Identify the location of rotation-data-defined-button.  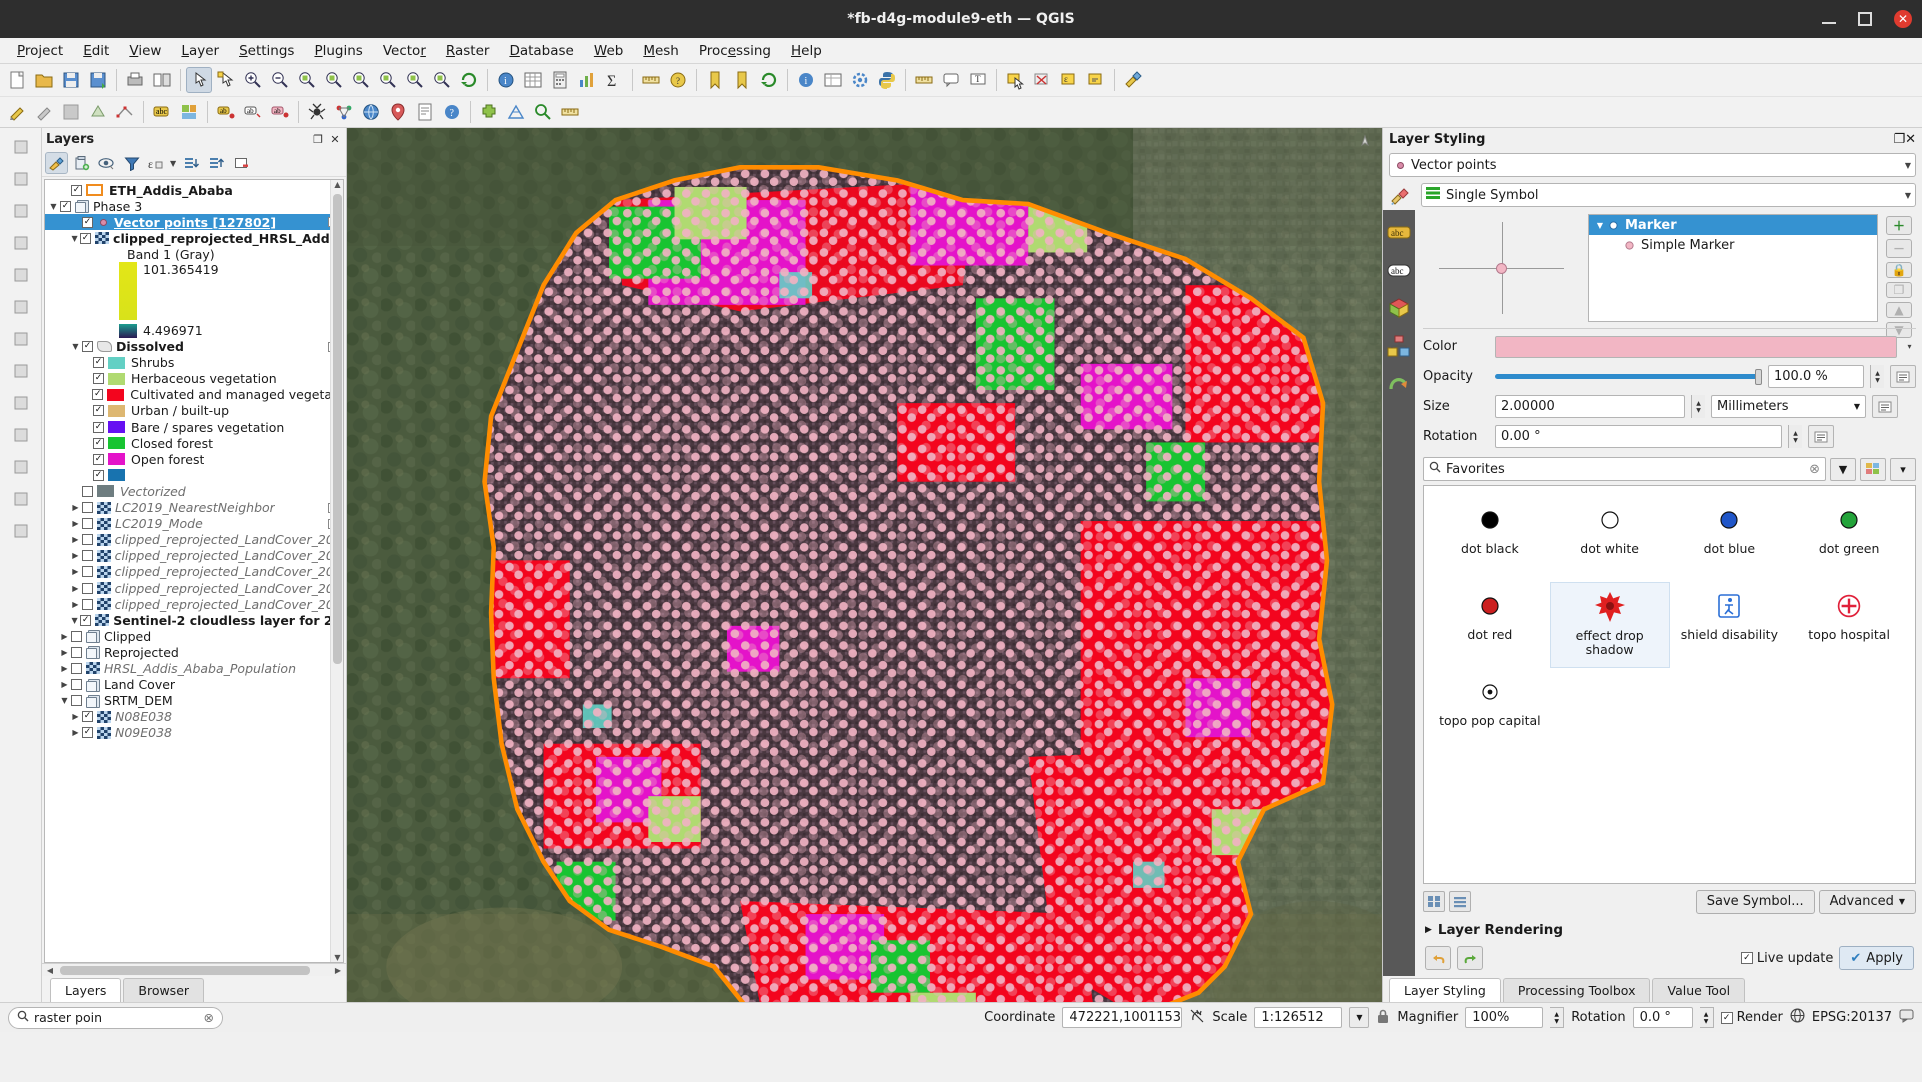
(1821, 436).